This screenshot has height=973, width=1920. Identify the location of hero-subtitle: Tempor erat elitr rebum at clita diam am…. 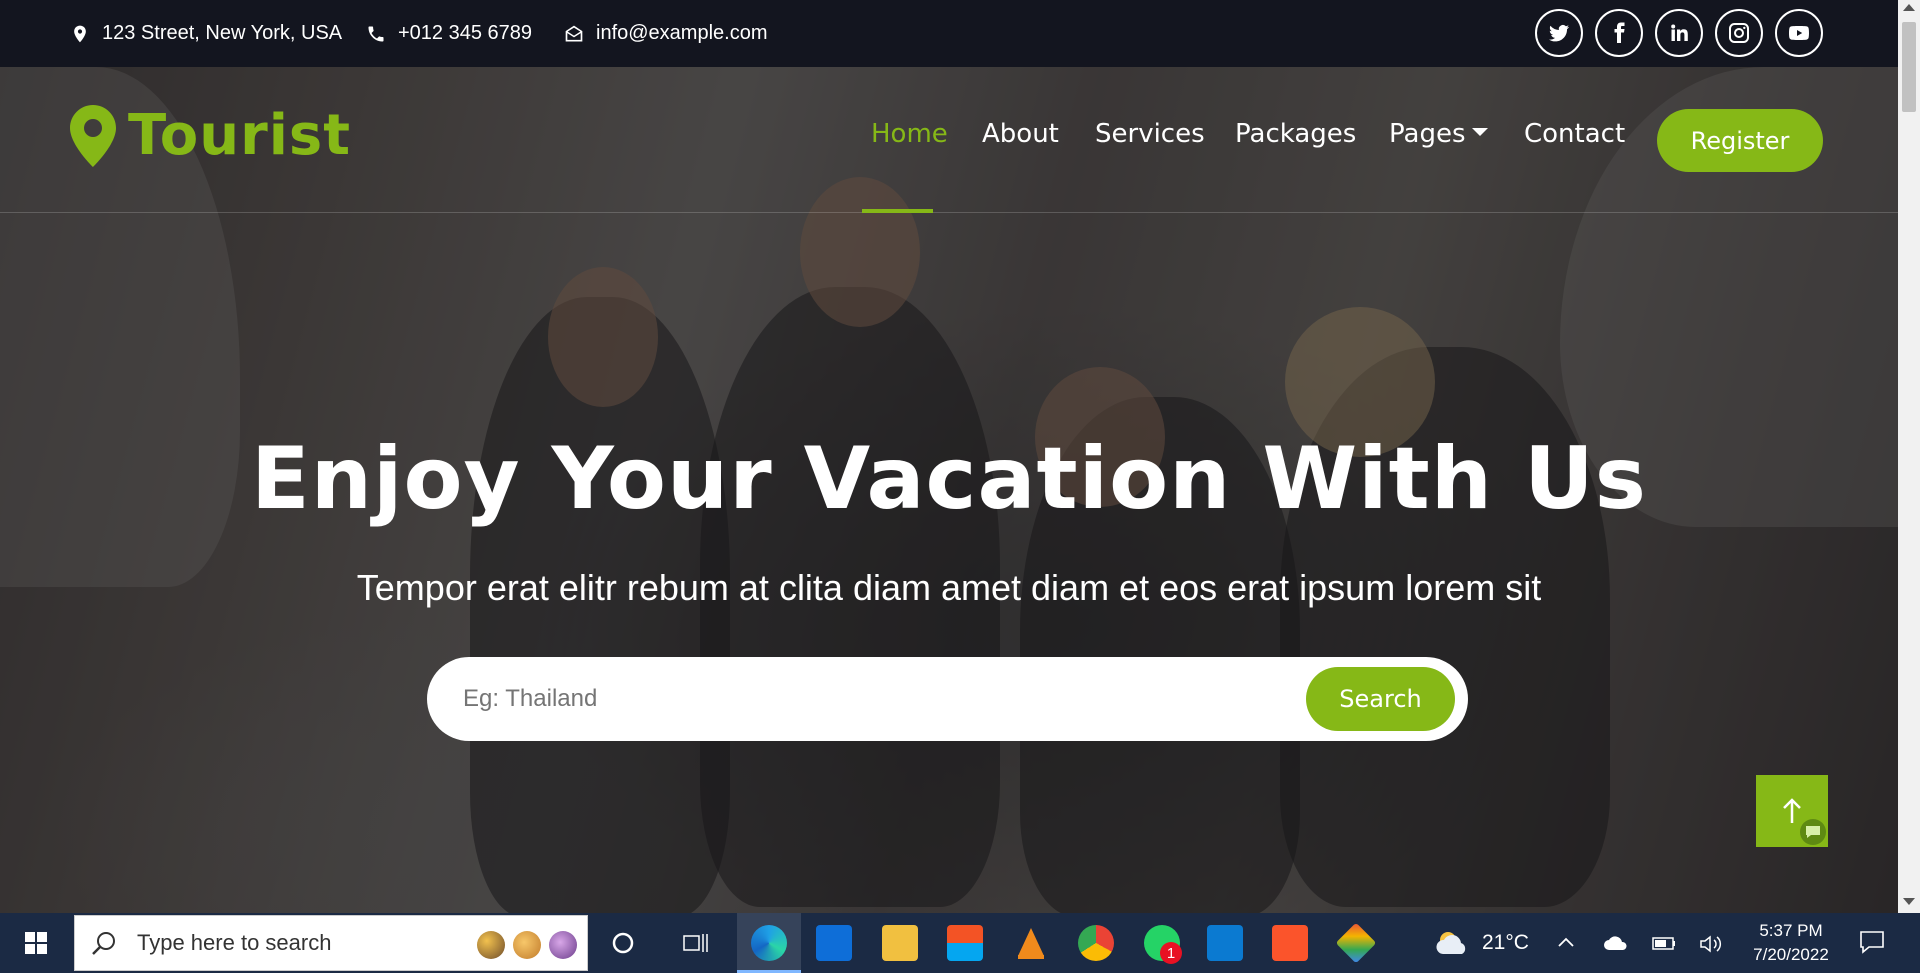
(949, 587).